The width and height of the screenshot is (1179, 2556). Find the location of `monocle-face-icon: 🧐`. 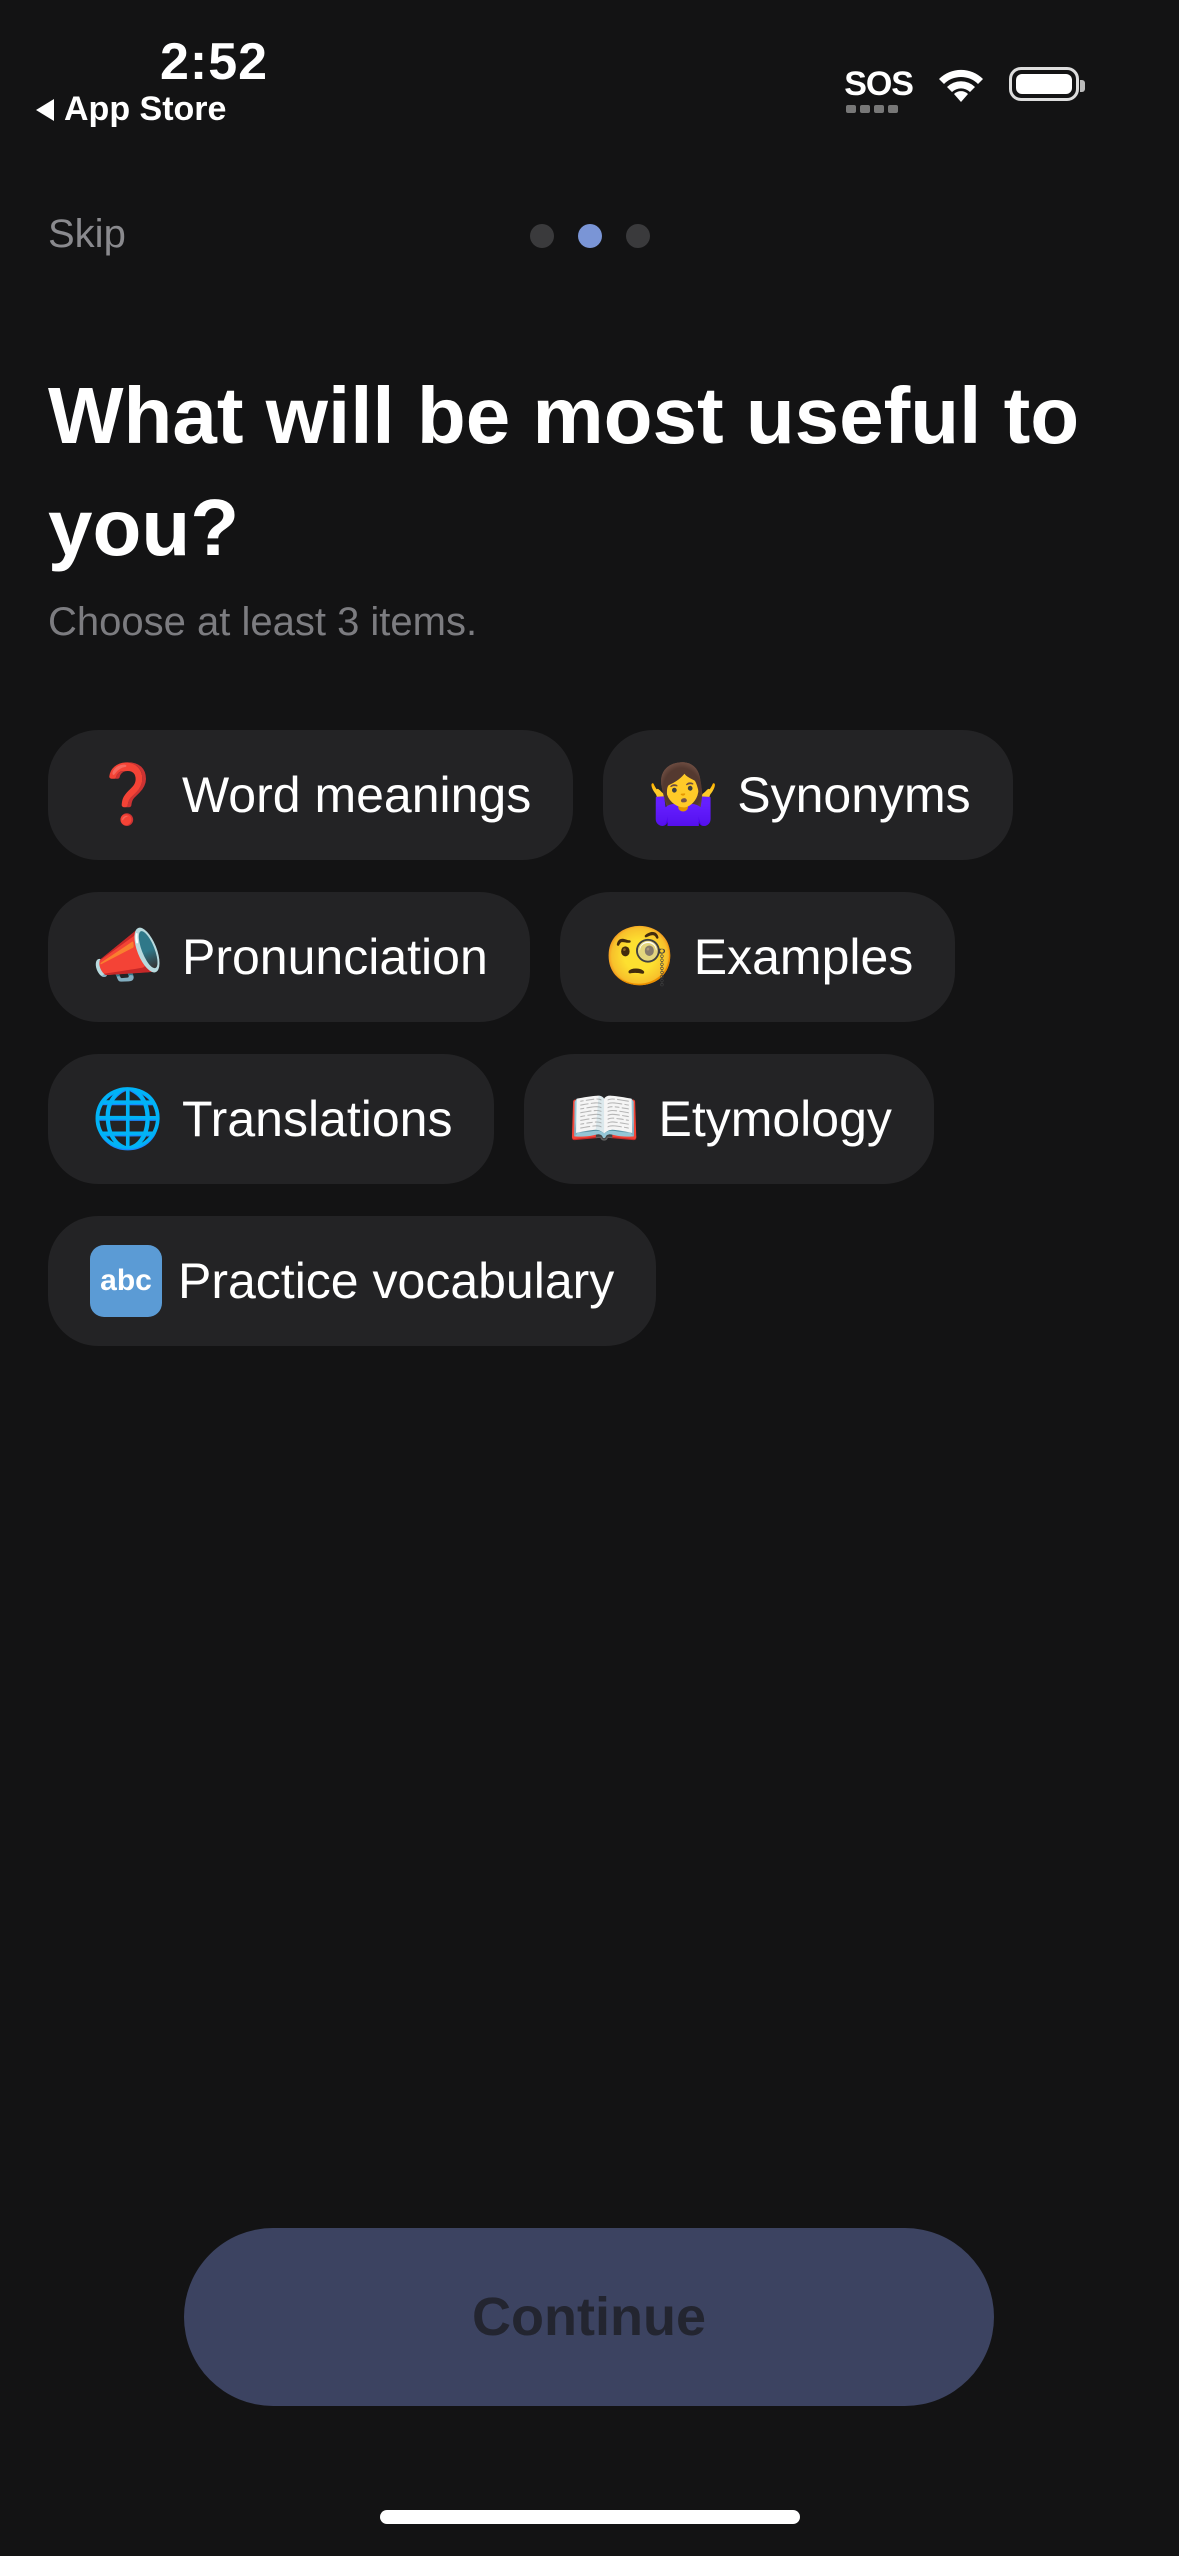

monocle-face-icon: 🧐 is located at coordinates (639, 956).